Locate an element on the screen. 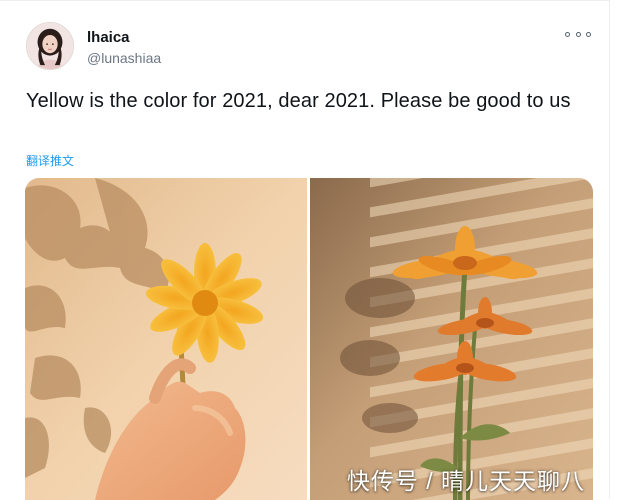 This screenshot has width=638, height=500. more-horizontal-icon is located at coordinates (567, 34).